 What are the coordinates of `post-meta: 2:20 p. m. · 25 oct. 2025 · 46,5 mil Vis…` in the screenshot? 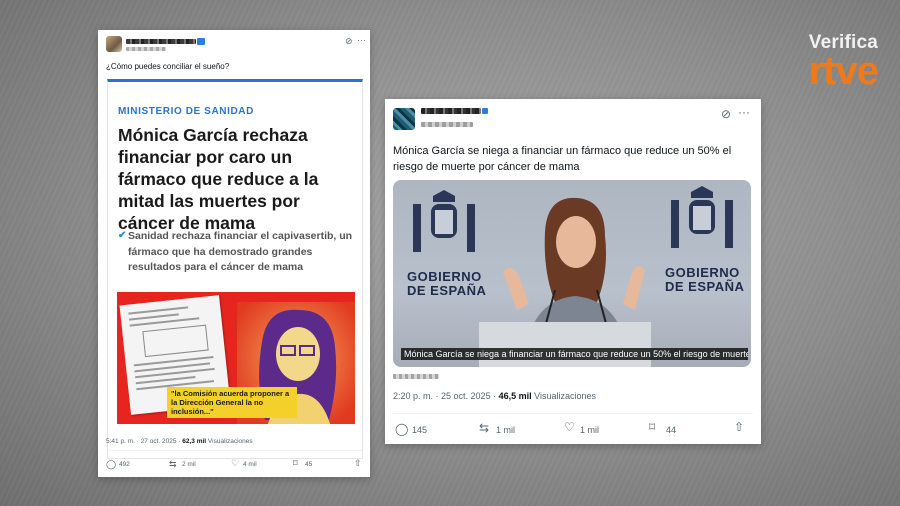 It's located at (494, 396).